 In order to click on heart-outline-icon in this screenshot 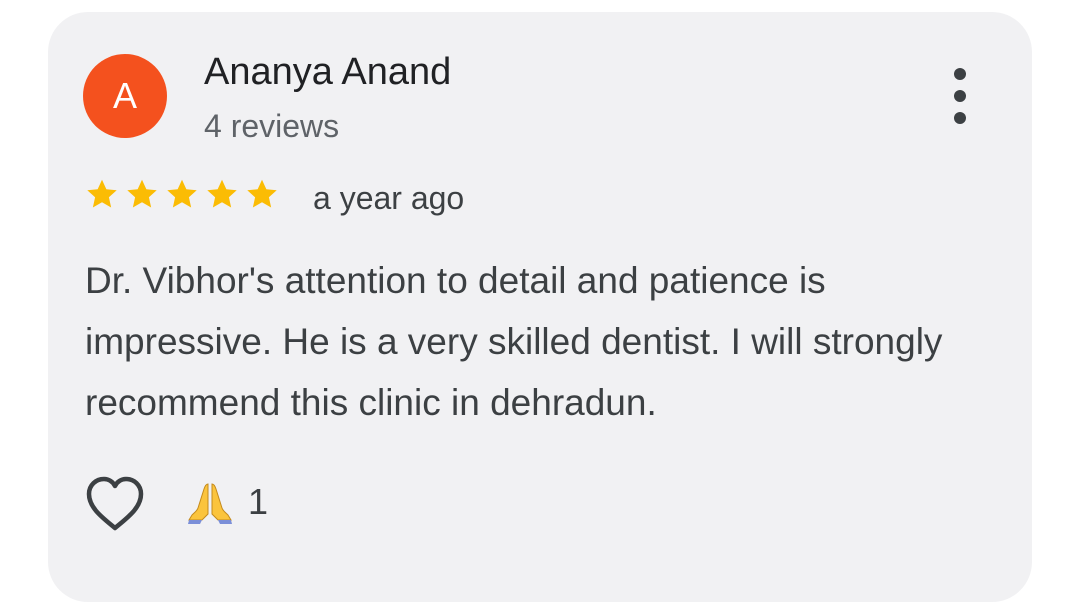, I will do `click(115, 503)`.